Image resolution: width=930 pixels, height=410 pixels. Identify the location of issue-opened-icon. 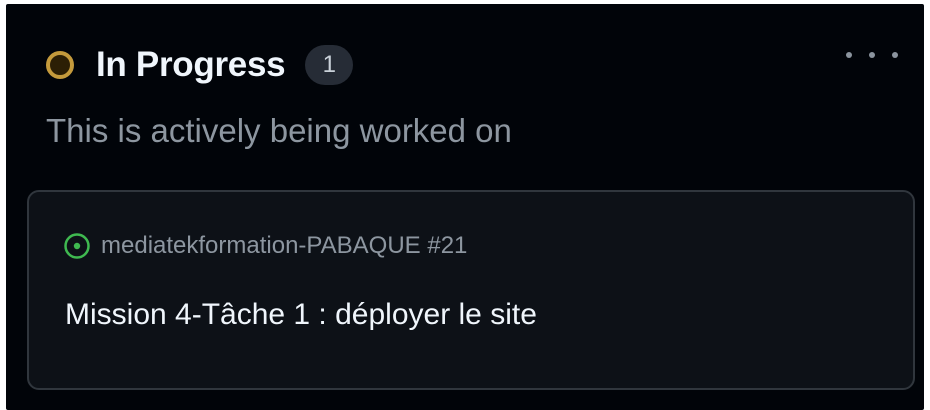
(77, 246).